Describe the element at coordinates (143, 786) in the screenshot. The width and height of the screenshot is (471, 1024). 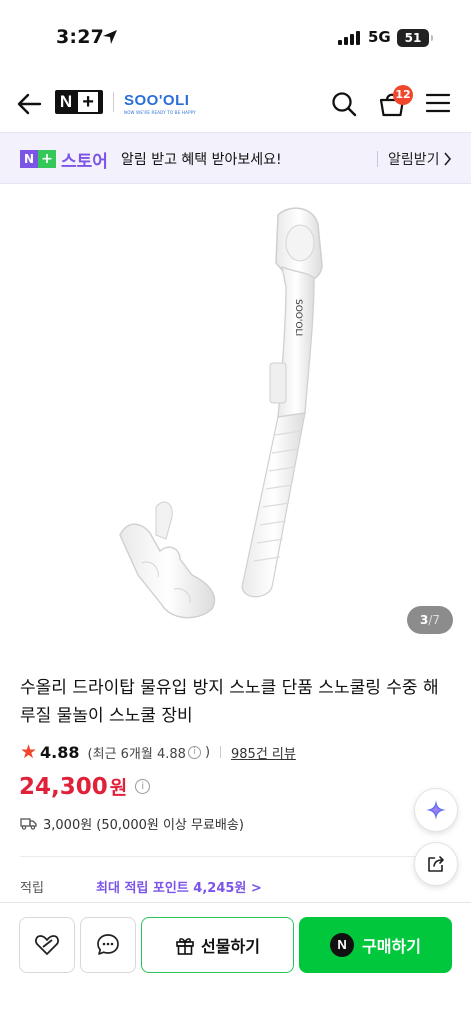
I see `price-info-icon: i` at that location.